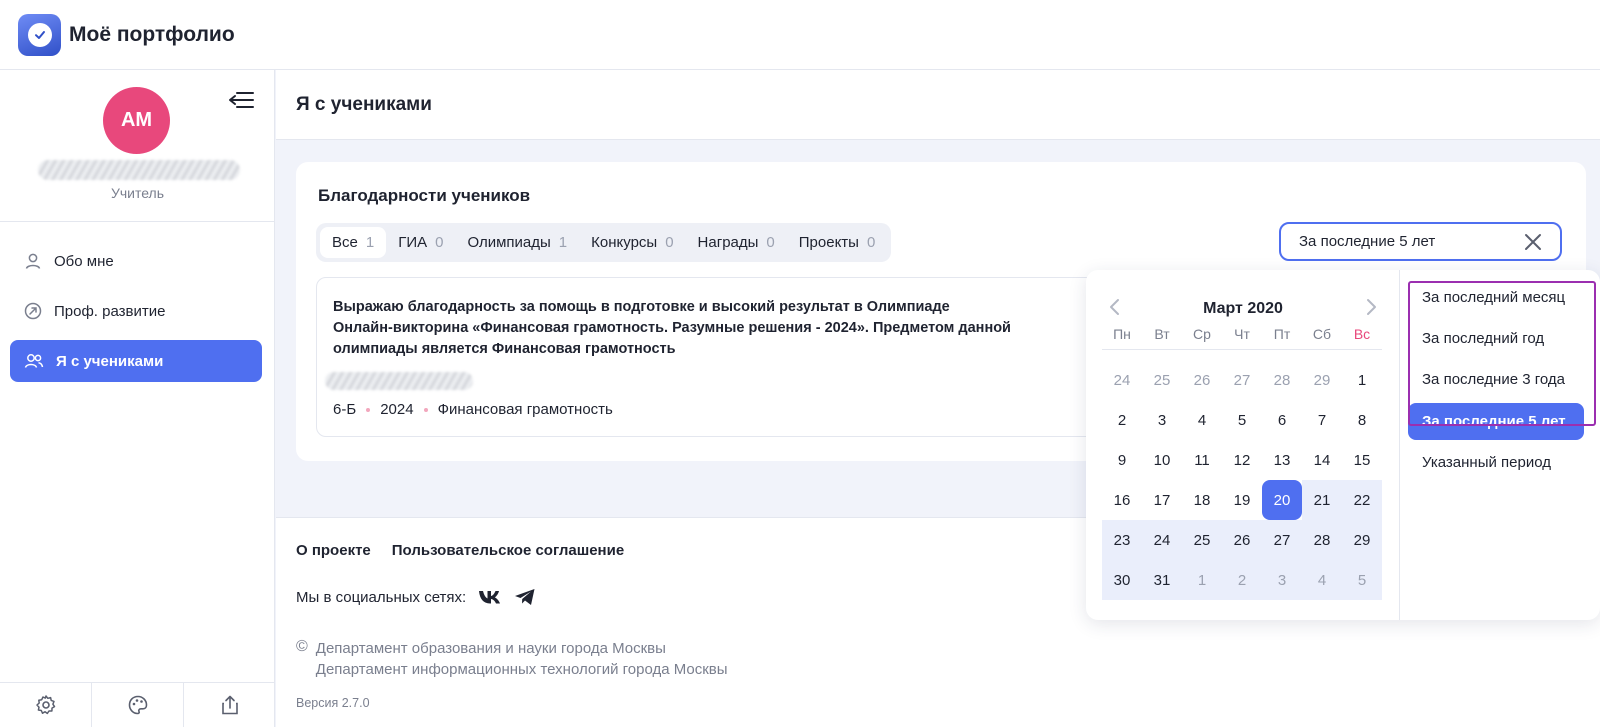  I want to click on tab-label: Награды, so click(728, 242).